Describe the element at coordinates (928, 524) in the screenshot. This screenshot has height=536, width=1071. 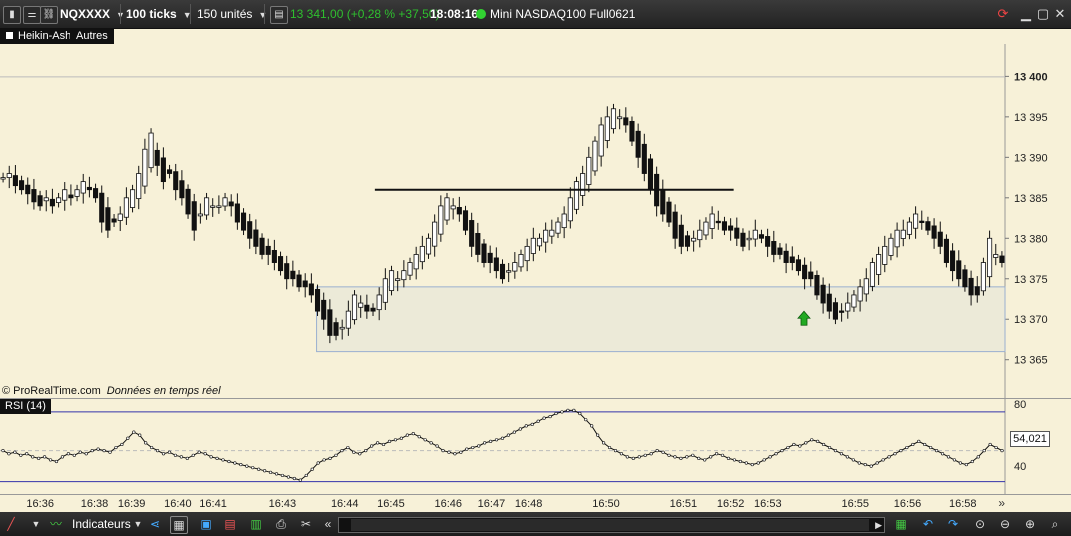
I see `undo-icon: ↶` at that location.